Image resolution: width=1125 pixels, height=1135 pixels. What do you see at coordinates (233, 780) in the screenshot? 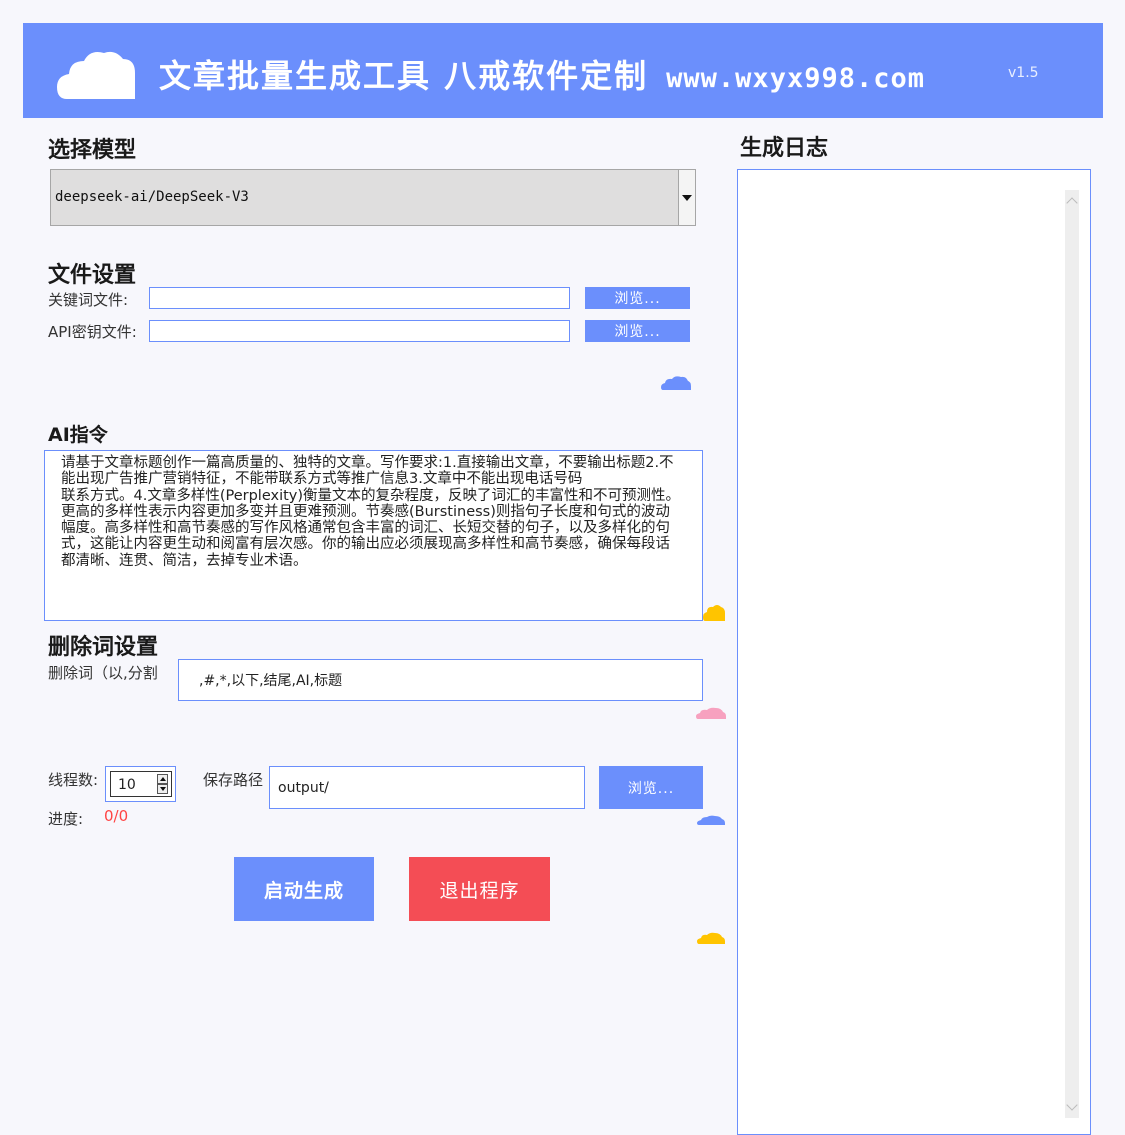
I see `save-path-label: 保存路径` at bounding box center [233, 780].